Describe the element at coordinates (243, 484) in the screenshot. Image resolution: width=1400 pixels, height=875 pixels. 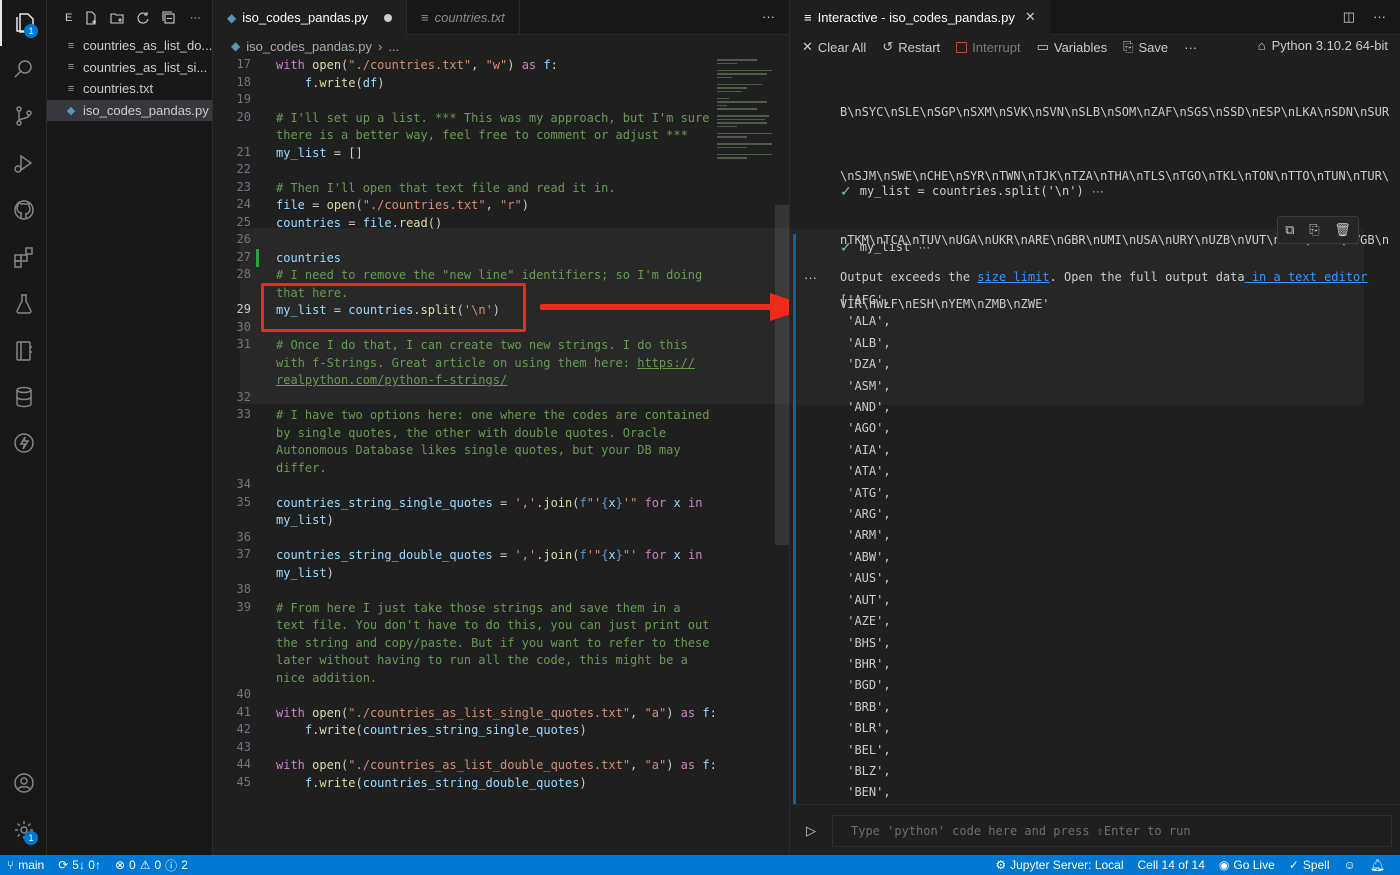
I see `line-number: 34` at that location.